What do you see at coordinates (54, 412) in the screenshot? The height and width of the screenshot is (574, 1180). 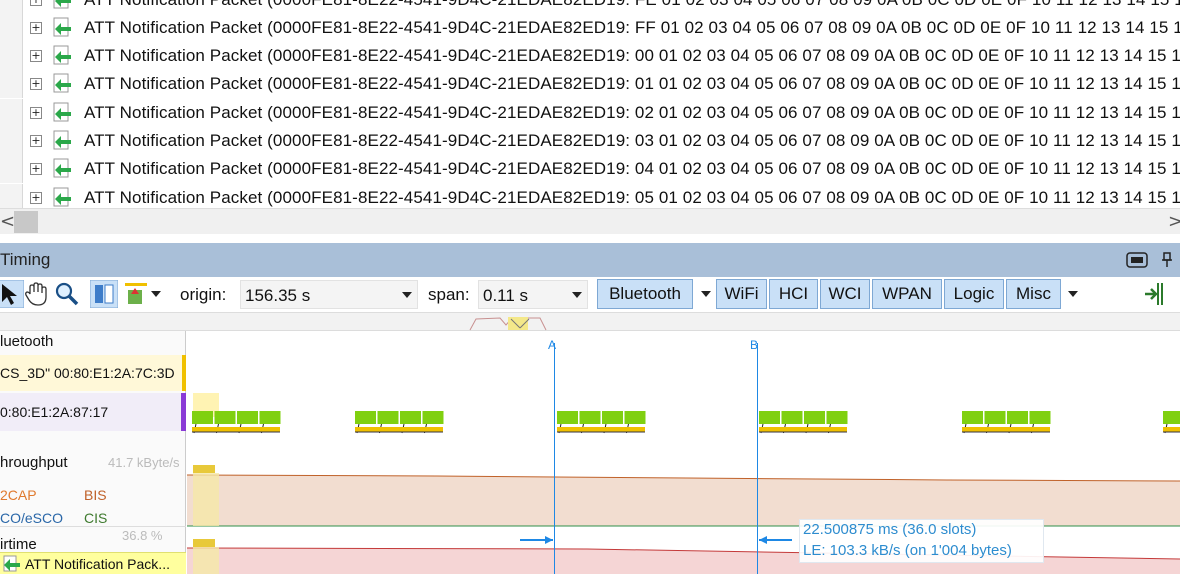 I see `lane-label-device2: 0:80:E1:2A:87:17` at bounding box center [54, 412].